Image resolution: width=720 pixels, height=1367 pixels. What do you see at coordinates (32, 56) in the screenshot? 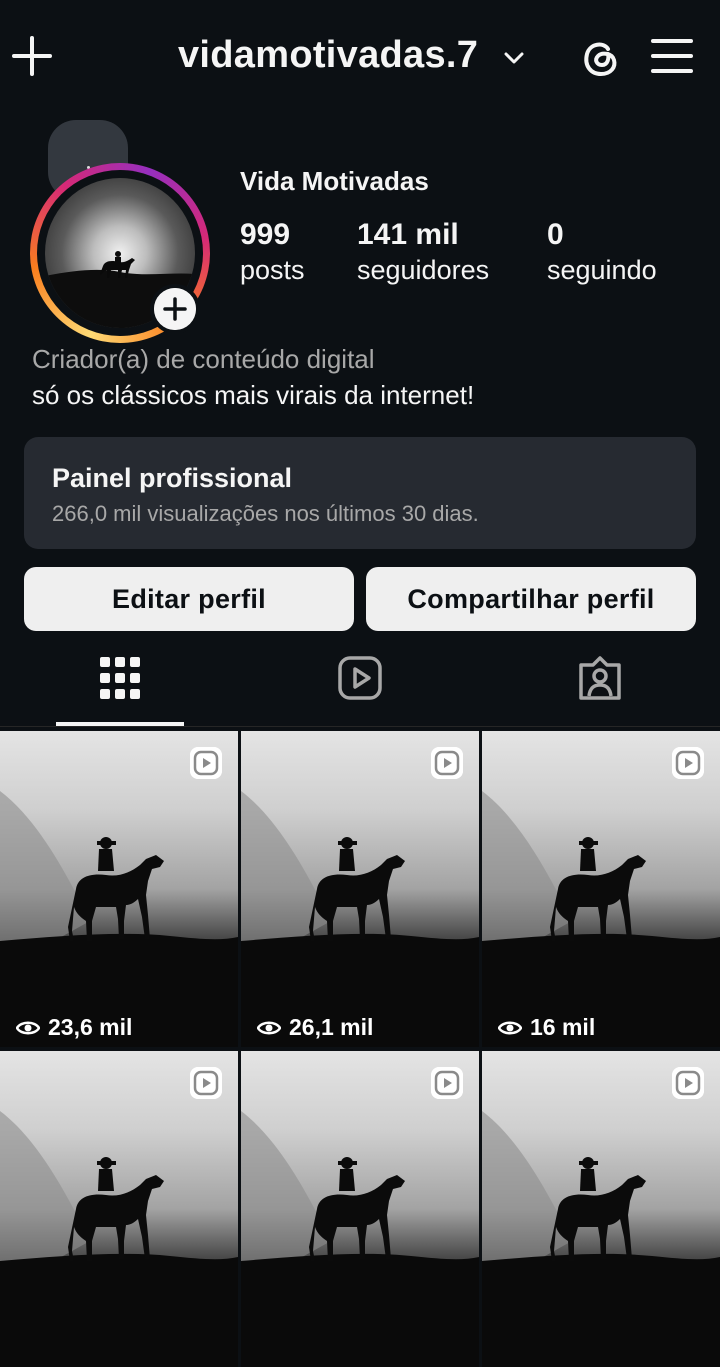
I see `create-plus-icon` at bounding box center [32, 56].